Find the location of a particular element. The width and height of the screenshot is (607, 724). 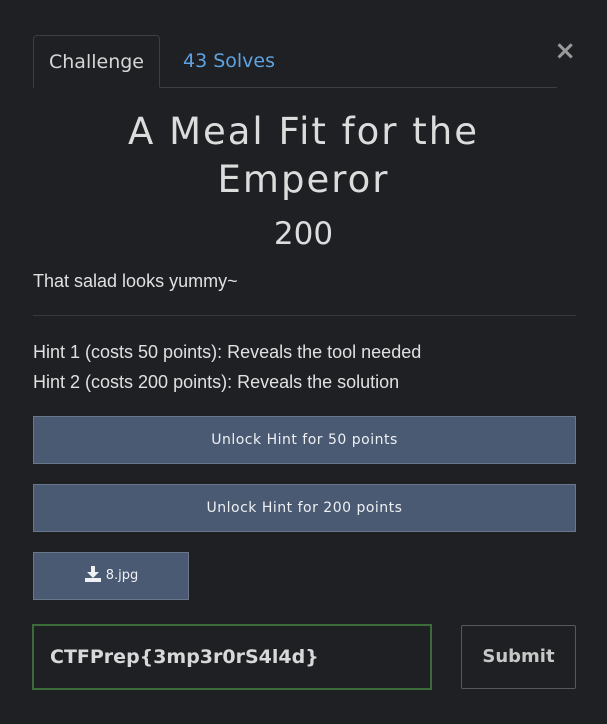

tab-solves: 43 Solves is located at coordinates (229, 61).